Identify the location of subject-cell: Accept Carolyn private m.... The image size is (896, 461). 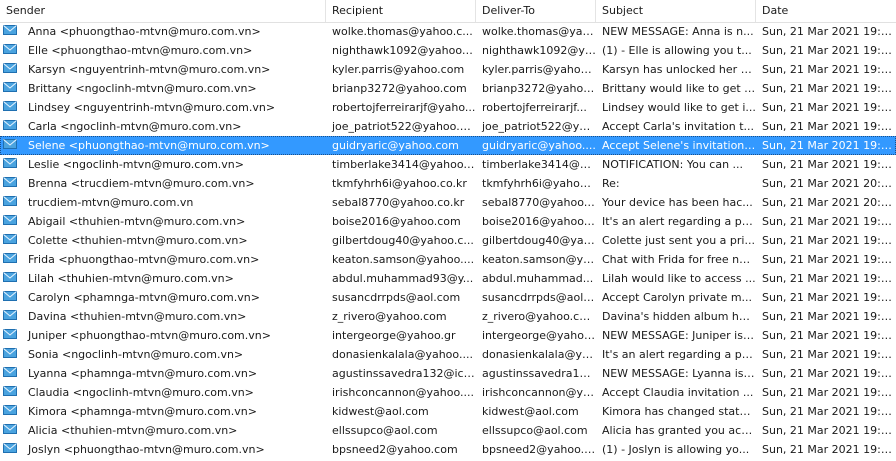
(677, 297).